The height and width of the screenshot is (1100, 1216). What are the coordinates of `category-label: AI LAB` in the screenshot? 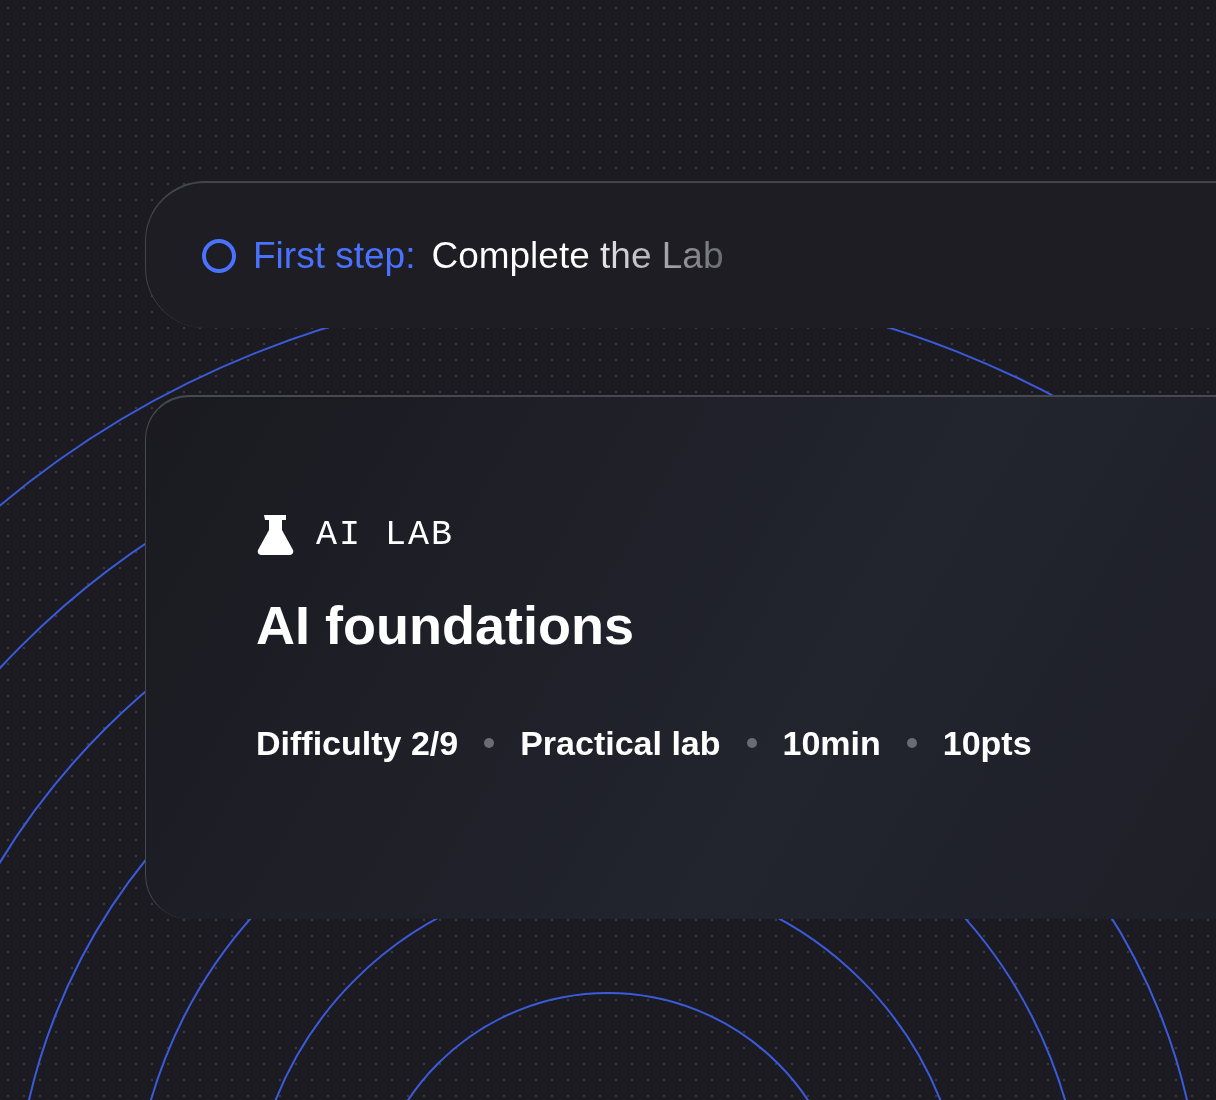 It's located at (385, 535).